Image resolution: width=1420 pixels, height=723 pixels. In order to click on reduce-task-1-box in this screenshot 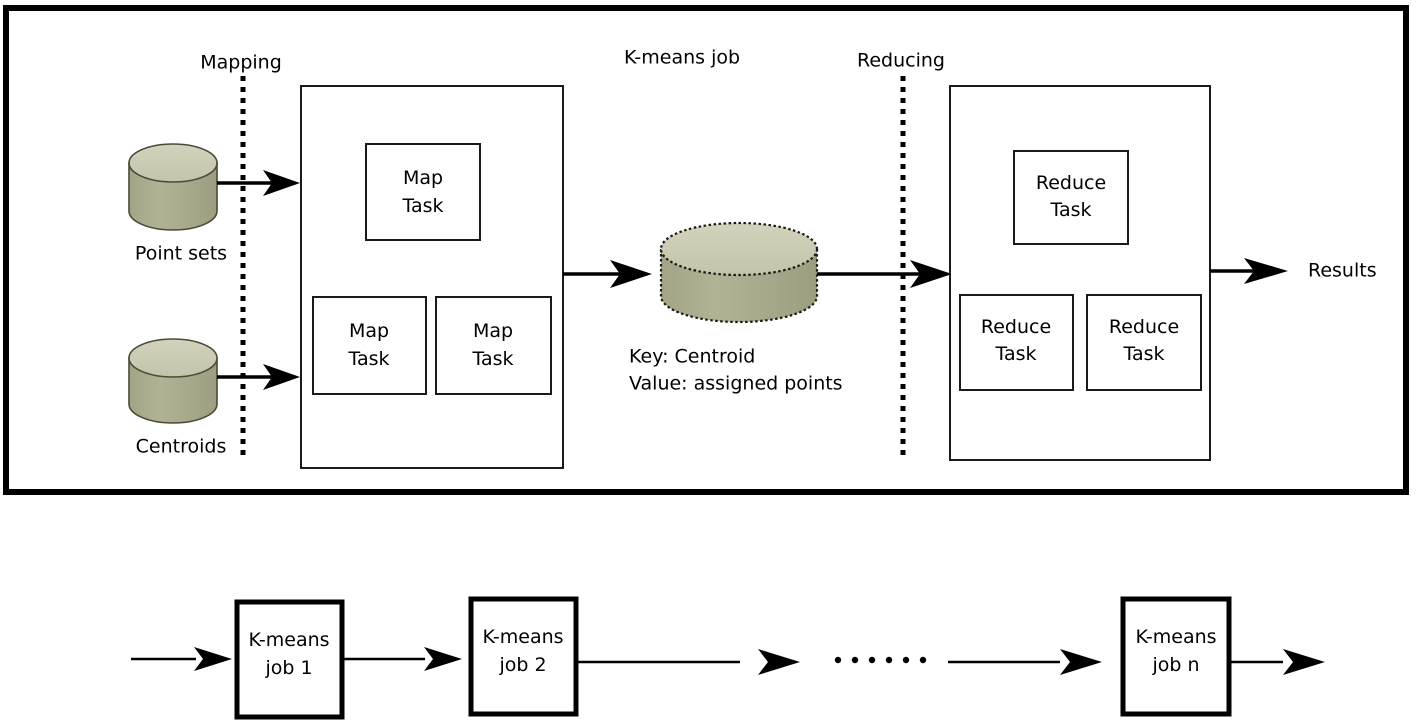, I will do `click(1071, 197)`.